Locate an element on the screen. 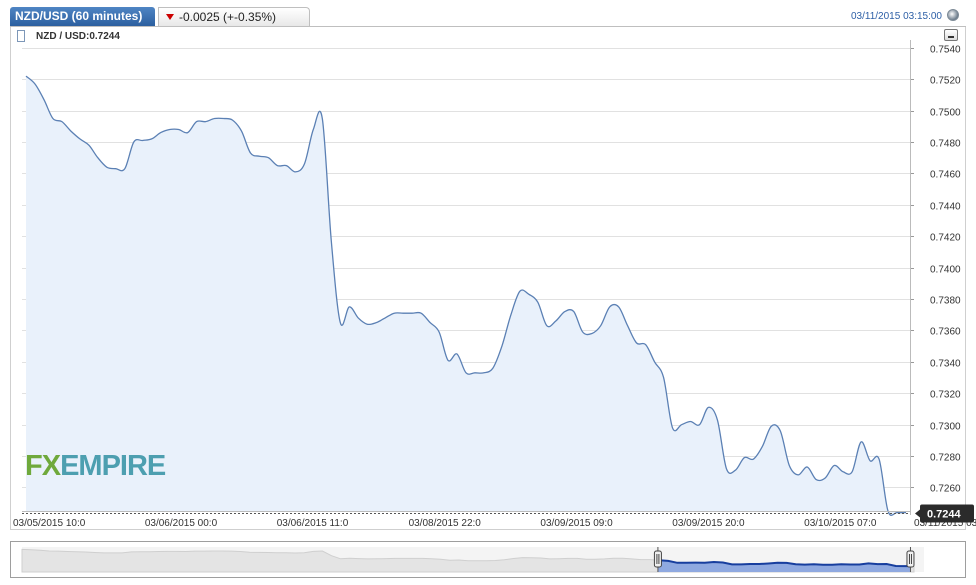 The image size is (976, 585). y-tick-label: 0.7360 is located at coordinates (945, 332).